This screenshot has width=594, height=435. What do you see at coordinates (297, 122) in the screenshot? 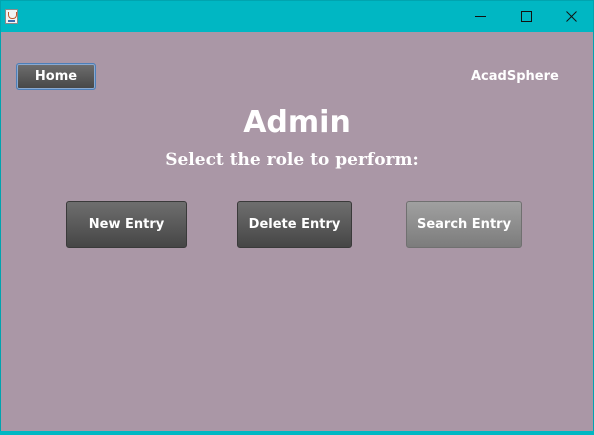
I see `page-title: Admin` at bounding box center [297, 122].